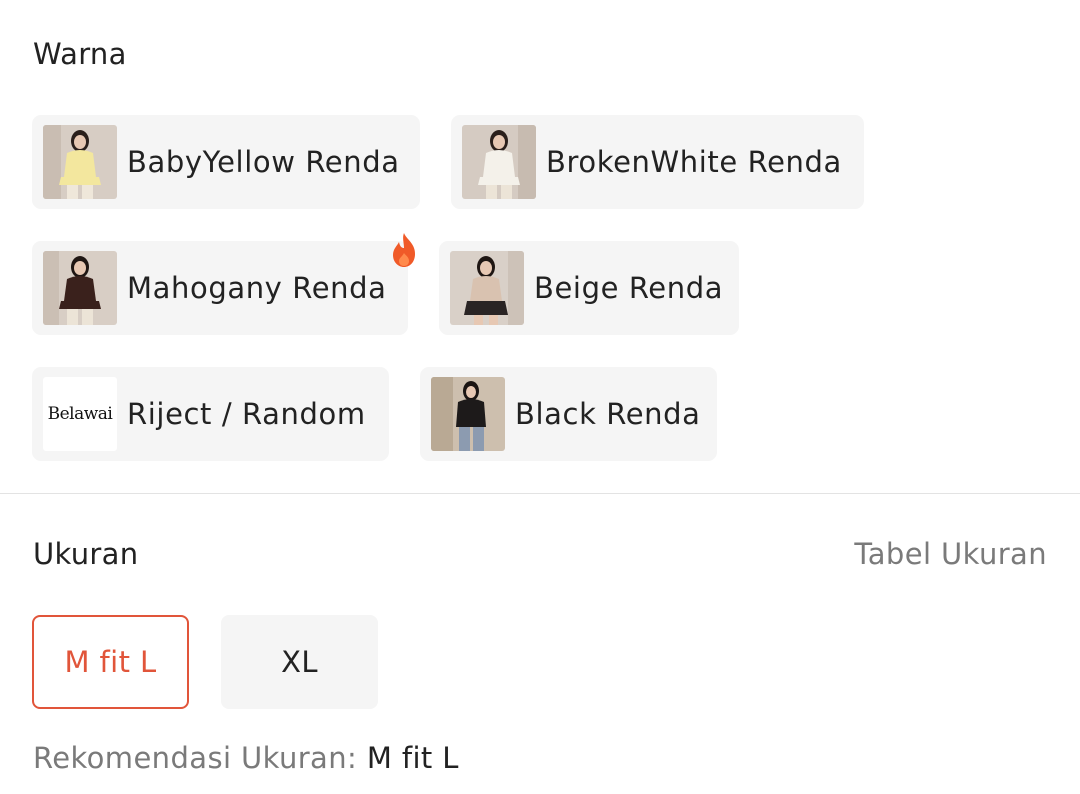  I want to click on variant-riject-random: Belawai Riject / Random, so click(210, 414).